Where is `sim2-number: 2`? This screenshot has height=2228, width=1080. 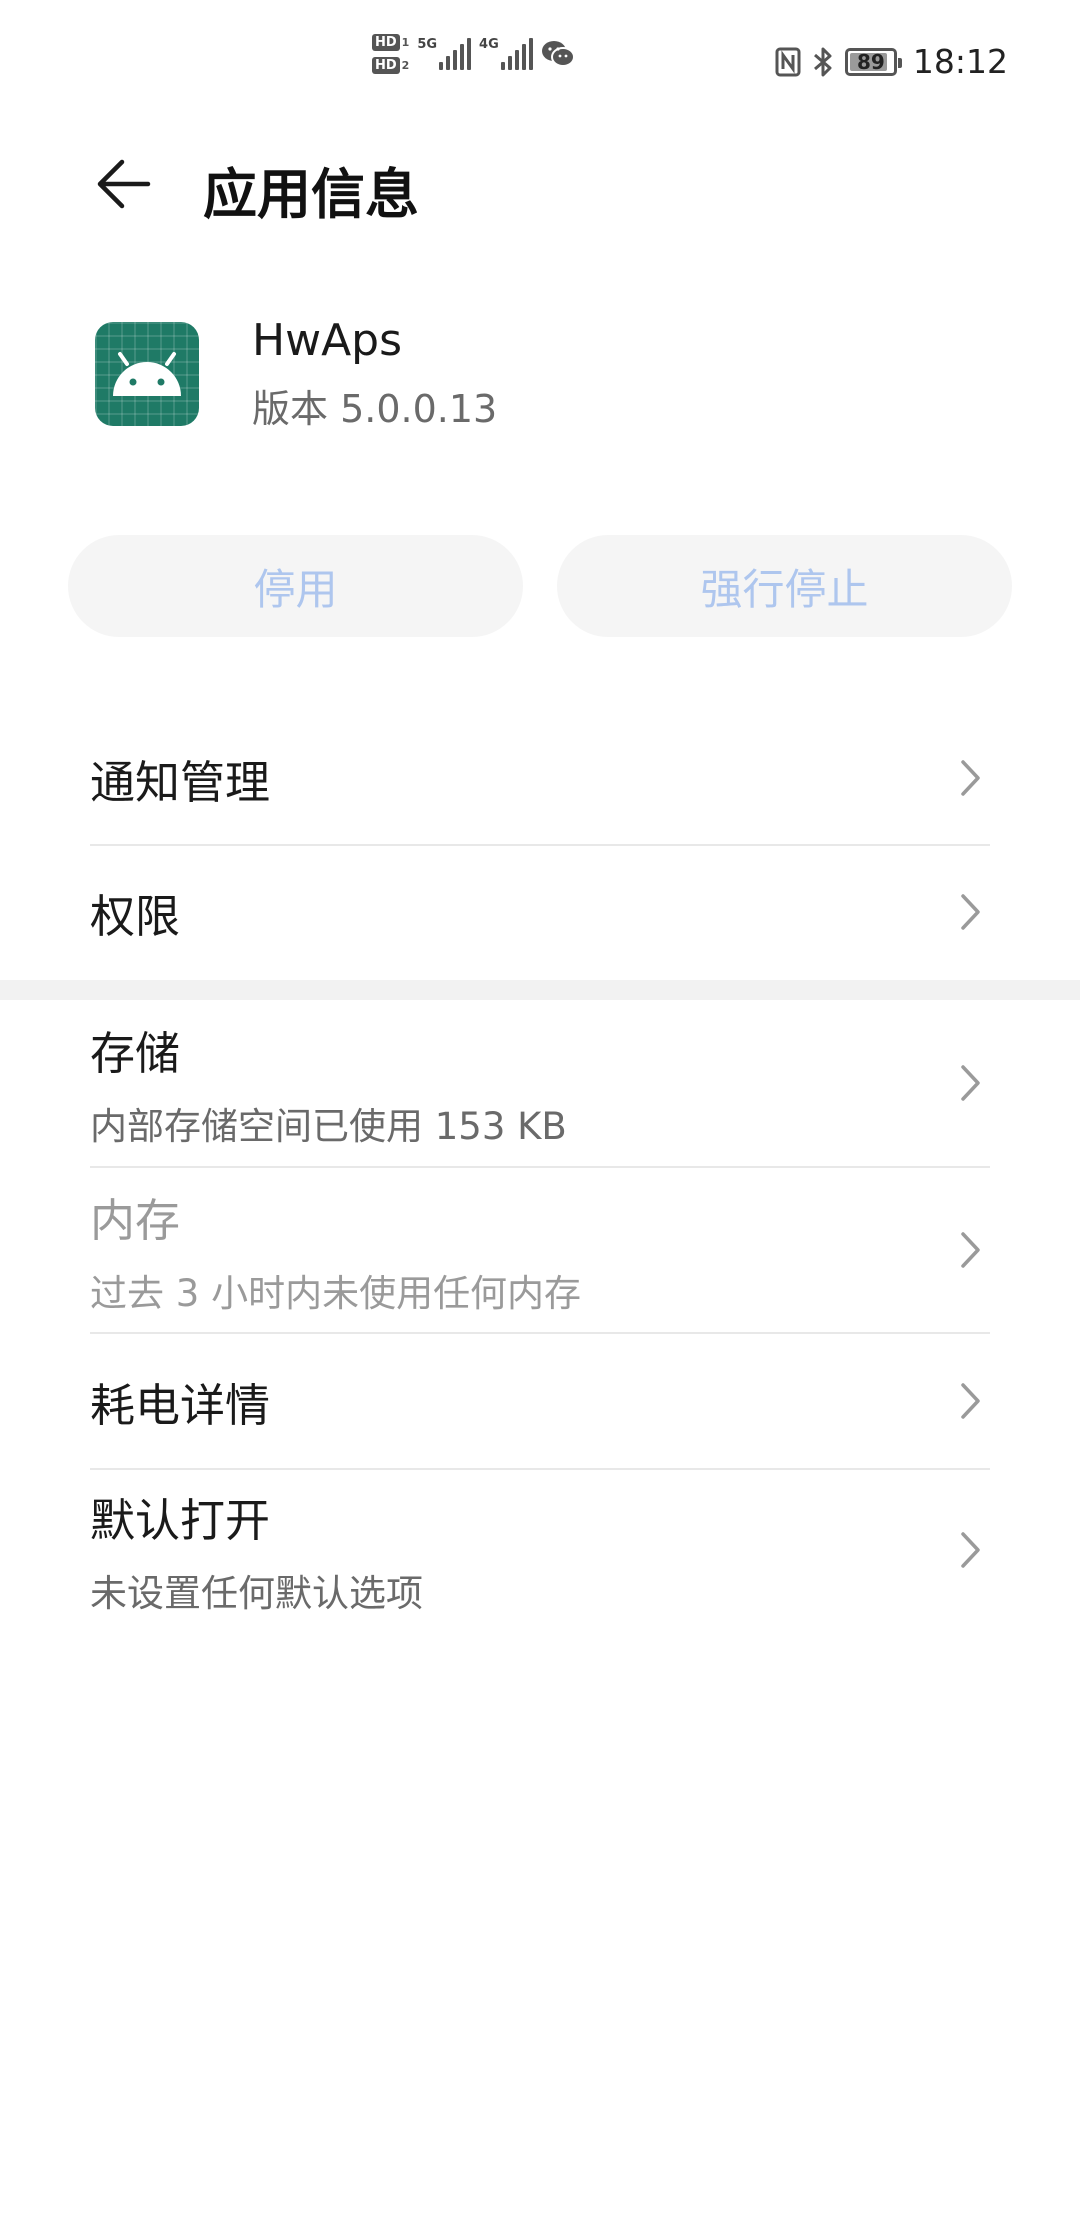
sim2-number: 2 is located at coordinates (405, 65).